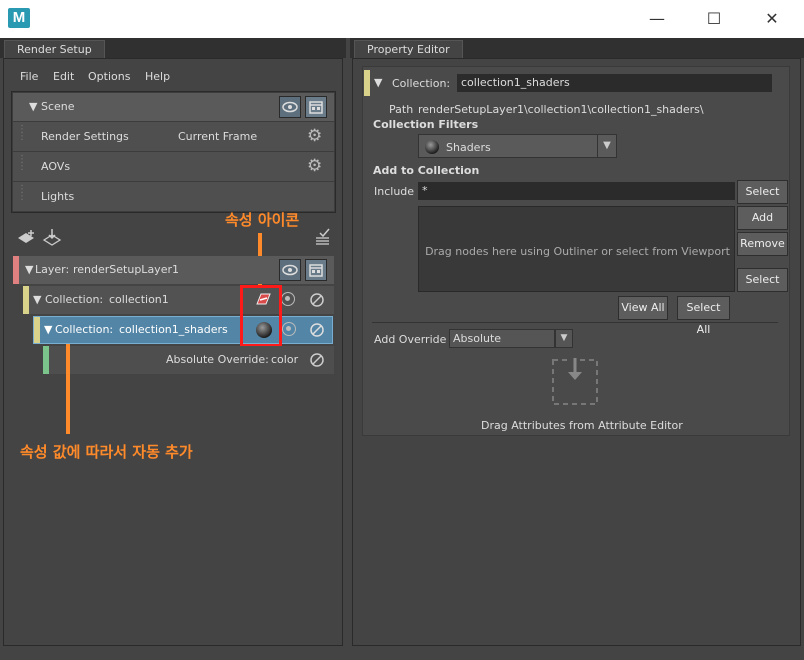  What do you see at coordinates (762, 244) in the screenshot?
I see `remove-button: Remove` at bounding box center [762, 244].